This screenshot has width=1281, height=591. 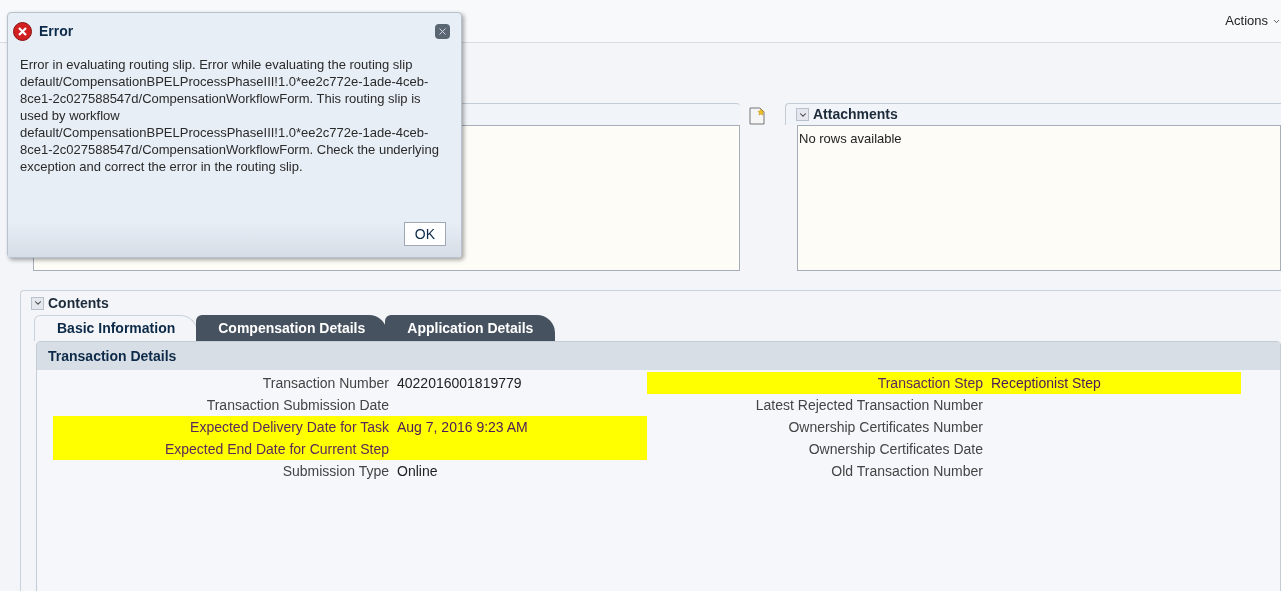 What do you see at coordinates (297, 405) in the screenshot?
I see `field-label: Transaction Submission Date` at bounding box center [297, 405].